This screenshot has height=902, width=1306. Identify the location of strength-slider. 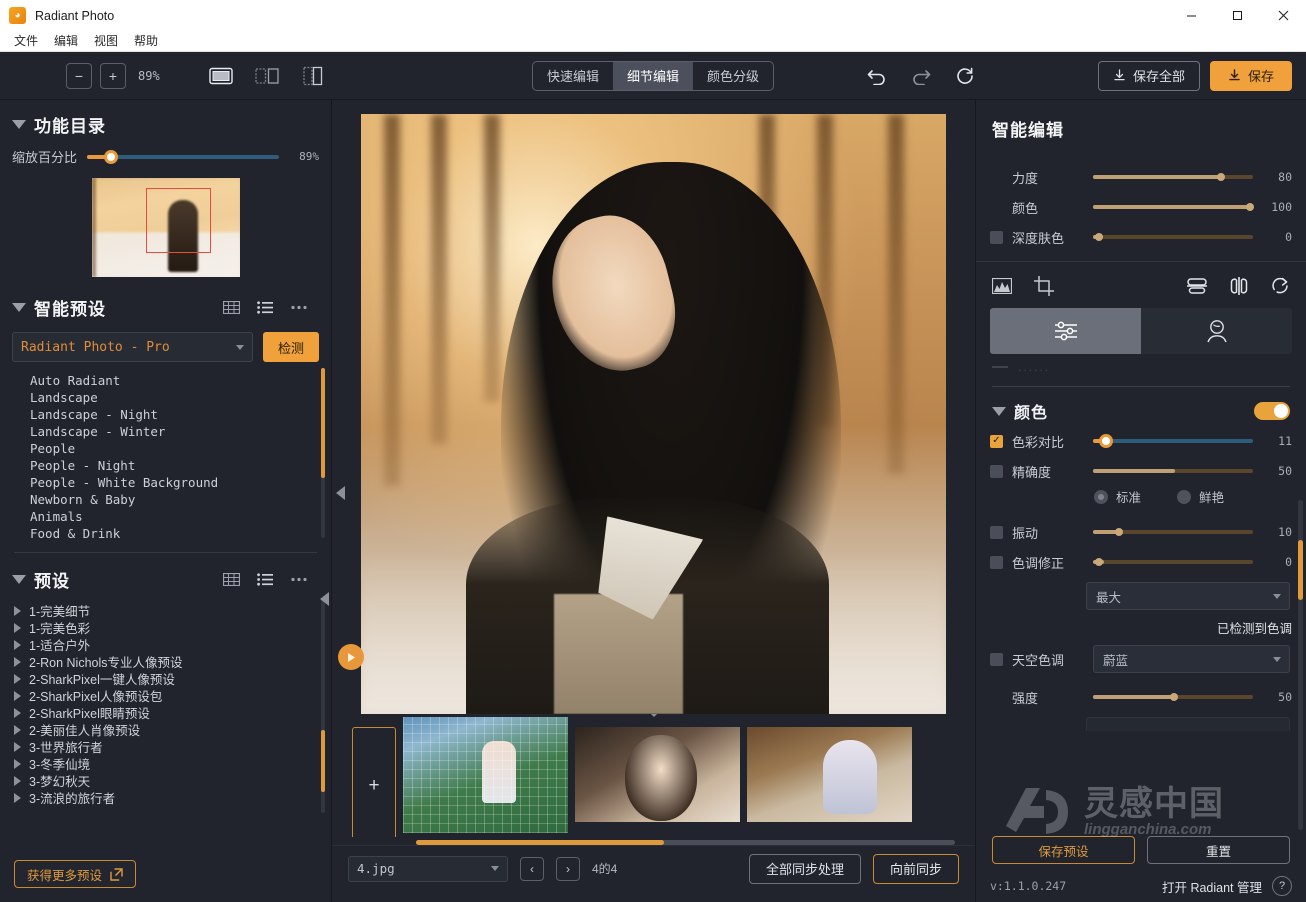
(1173, 177).